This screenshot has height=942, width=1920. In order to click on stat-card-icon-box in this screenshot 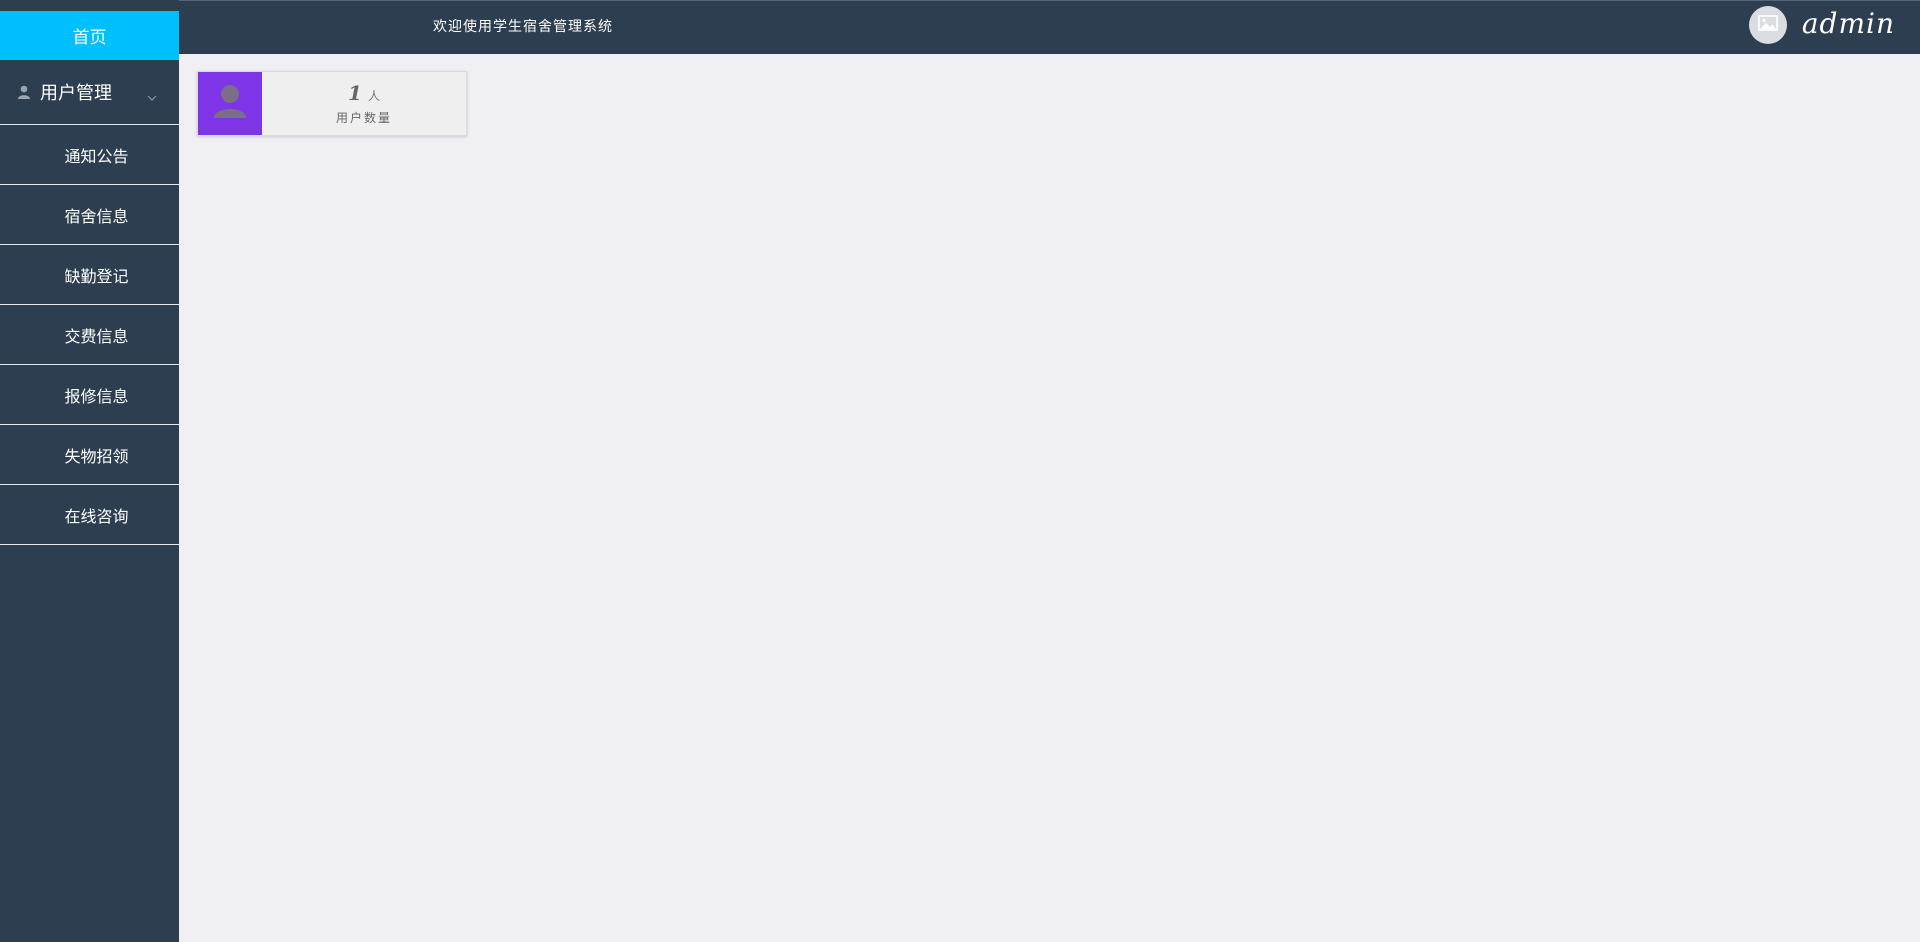, I will do `click(230, 103)`.